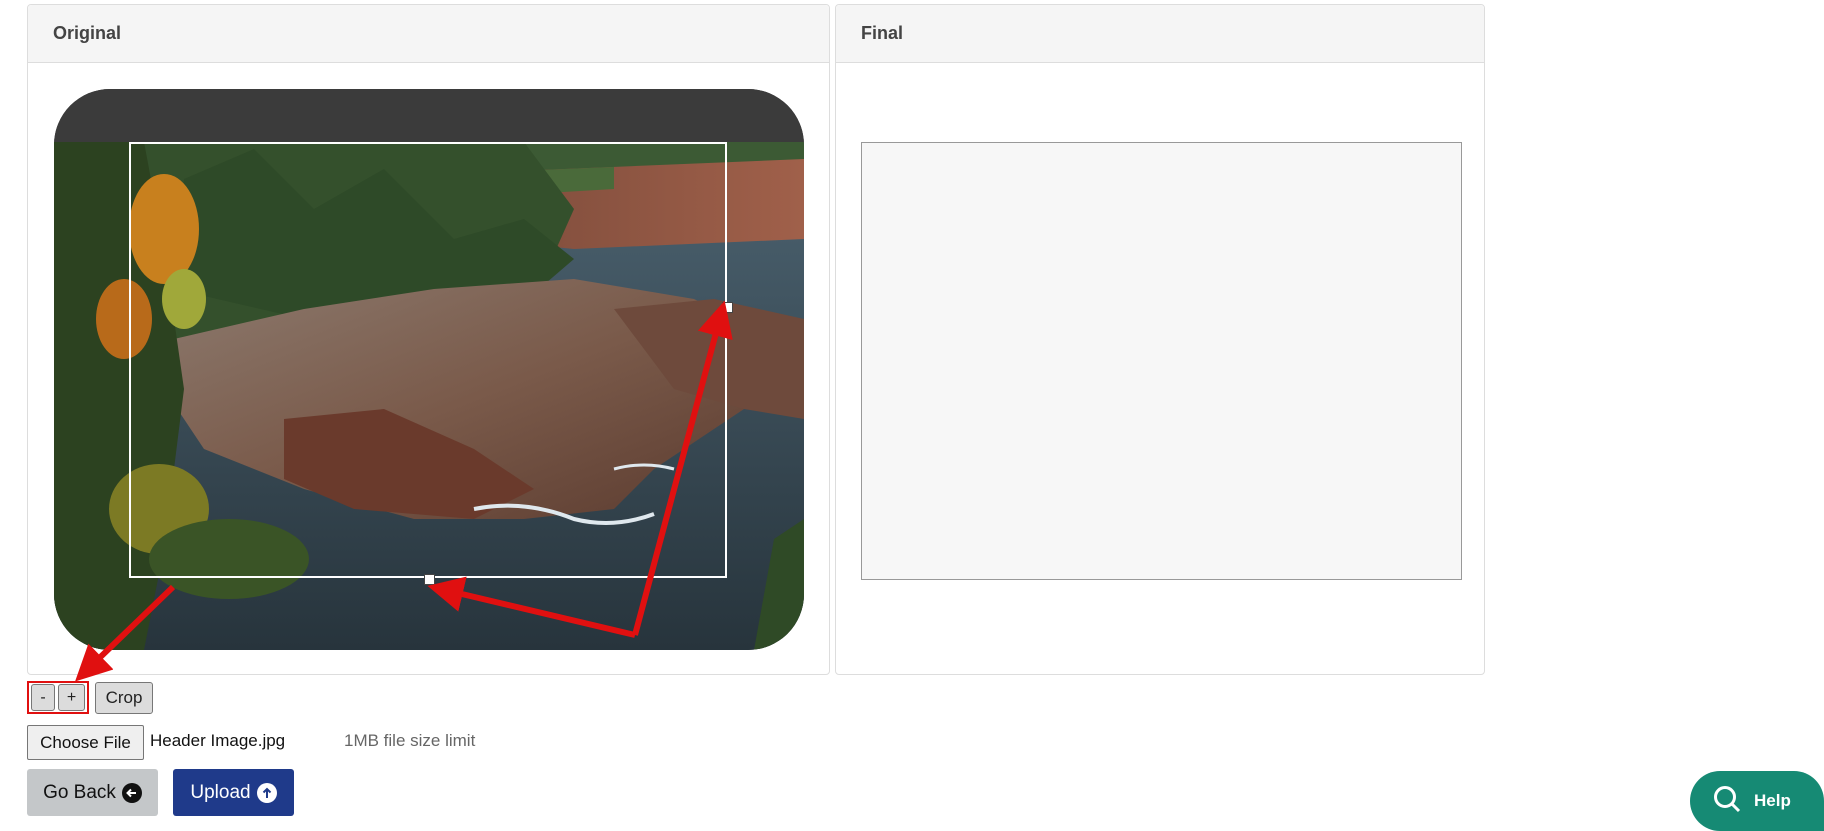 This screenshot has height=831, width=1824. I want to click on go-back-label: Go Back, so click(79, 792).